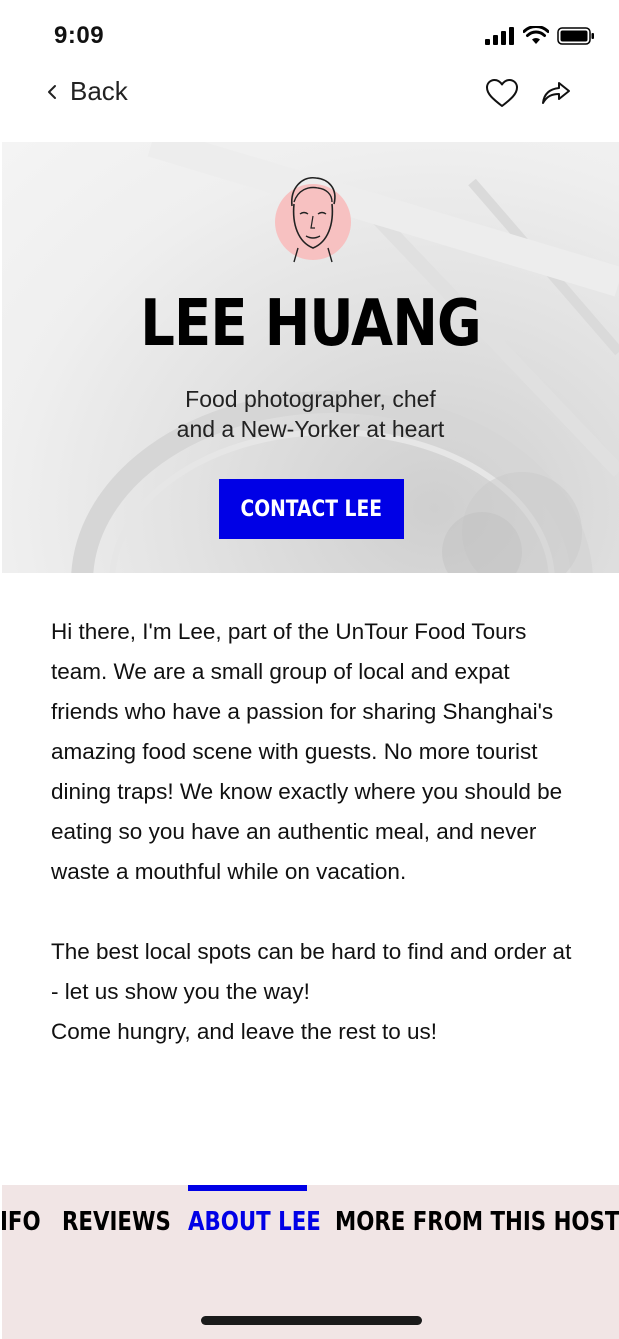 The image size is (619, 1339). Describe the element at coordinates (528, 93) in the screenshot. I see `nav-actions` at that location.